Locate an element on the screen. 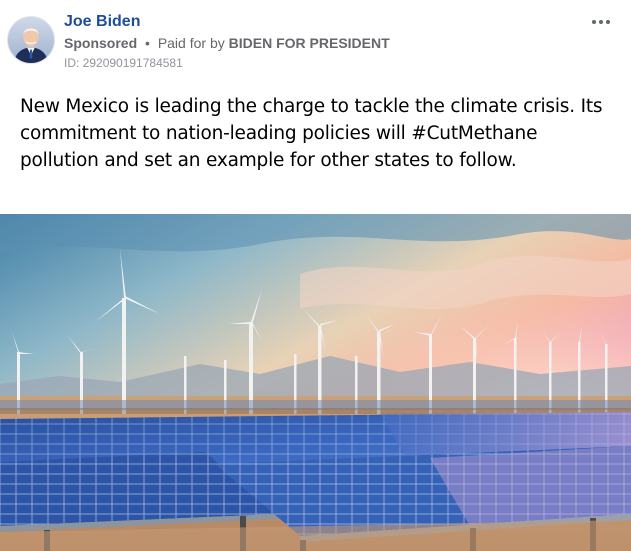 This screenshot has width=631, height=551. avatar is located at coordinates (31, 40).